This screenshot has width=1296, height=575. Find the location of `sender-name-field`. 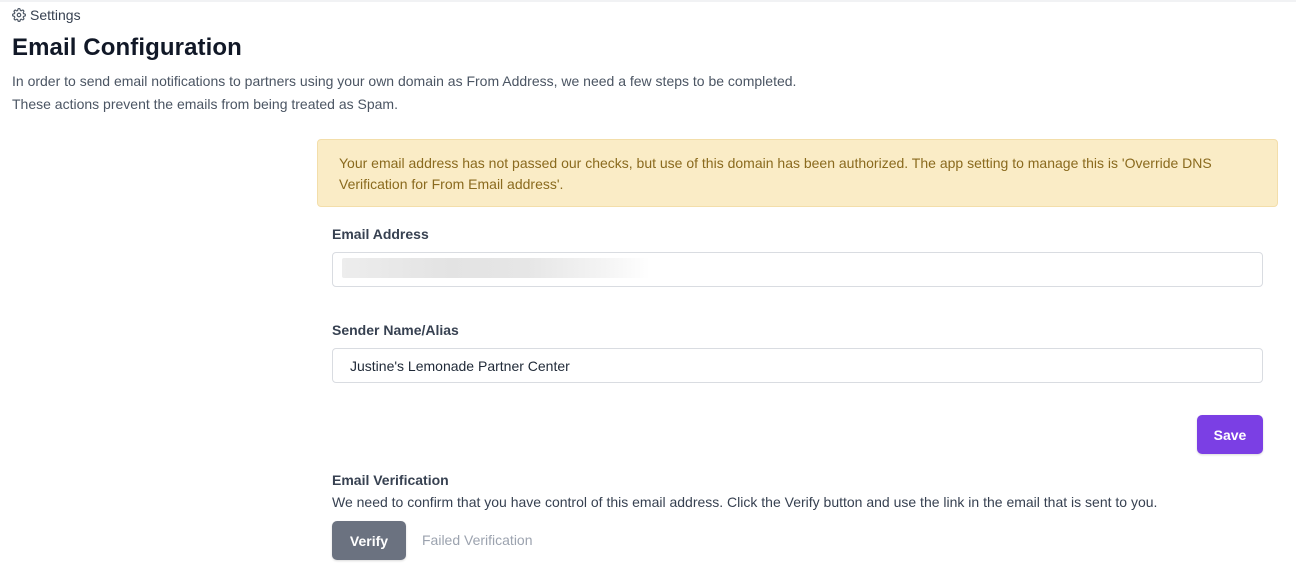

sender-name-field is located at coordinates (797, 365).